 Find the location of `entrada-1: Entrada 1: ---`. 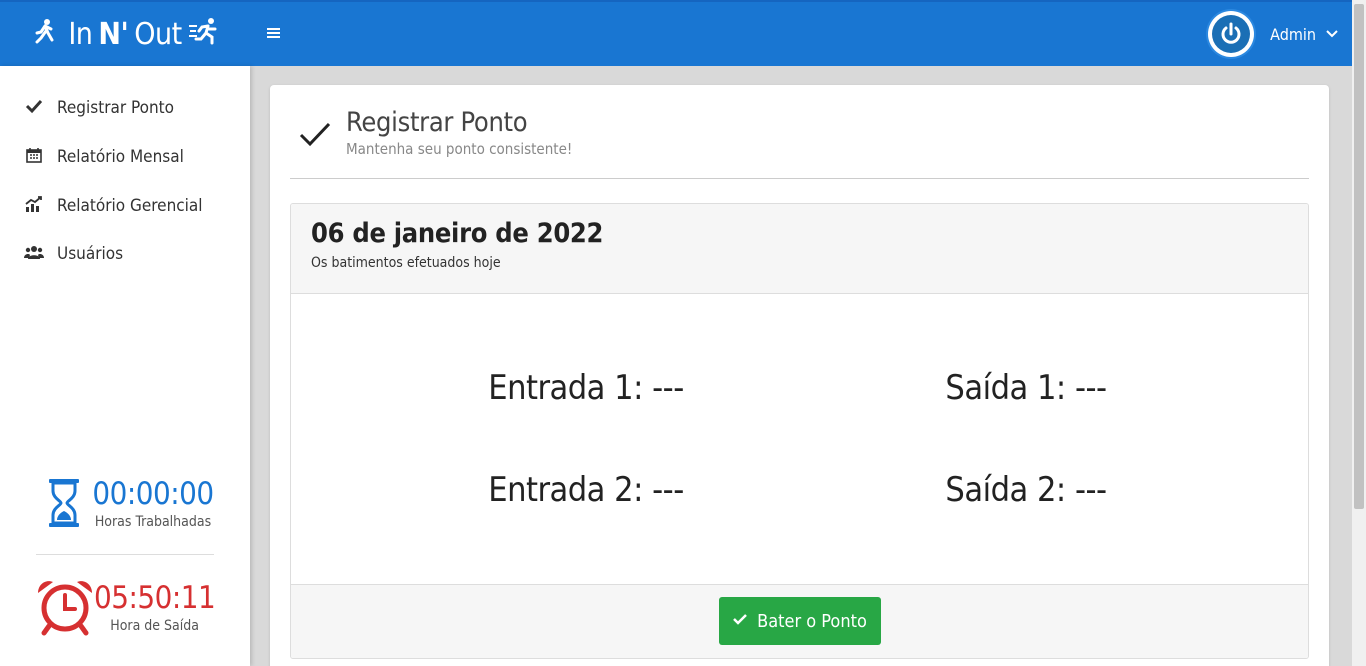

entrada-1: Entrada 1: --- is located at coordinates (586, 388).